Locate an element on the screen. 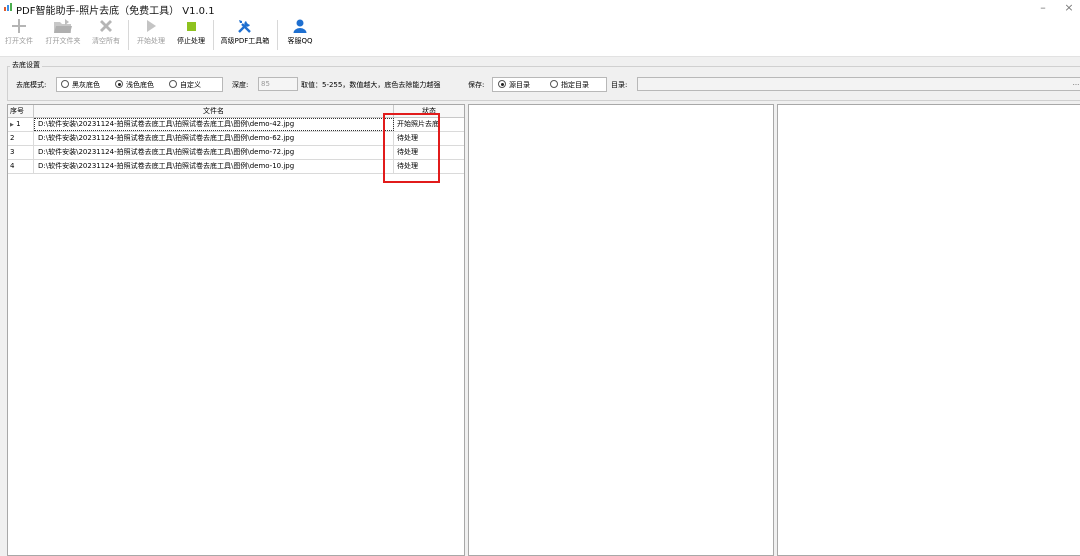  advanced-pdf-tools-label: 高级PDF工具箱 is located at coordinates (245, 41).